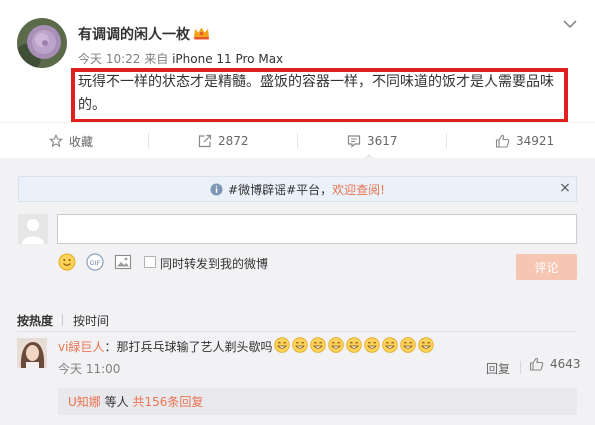  What do you see at coordinates (35, 321) in the screenshot?
I see `sort-by-hot-tab: 按热度` at bounding box center [35, 321].